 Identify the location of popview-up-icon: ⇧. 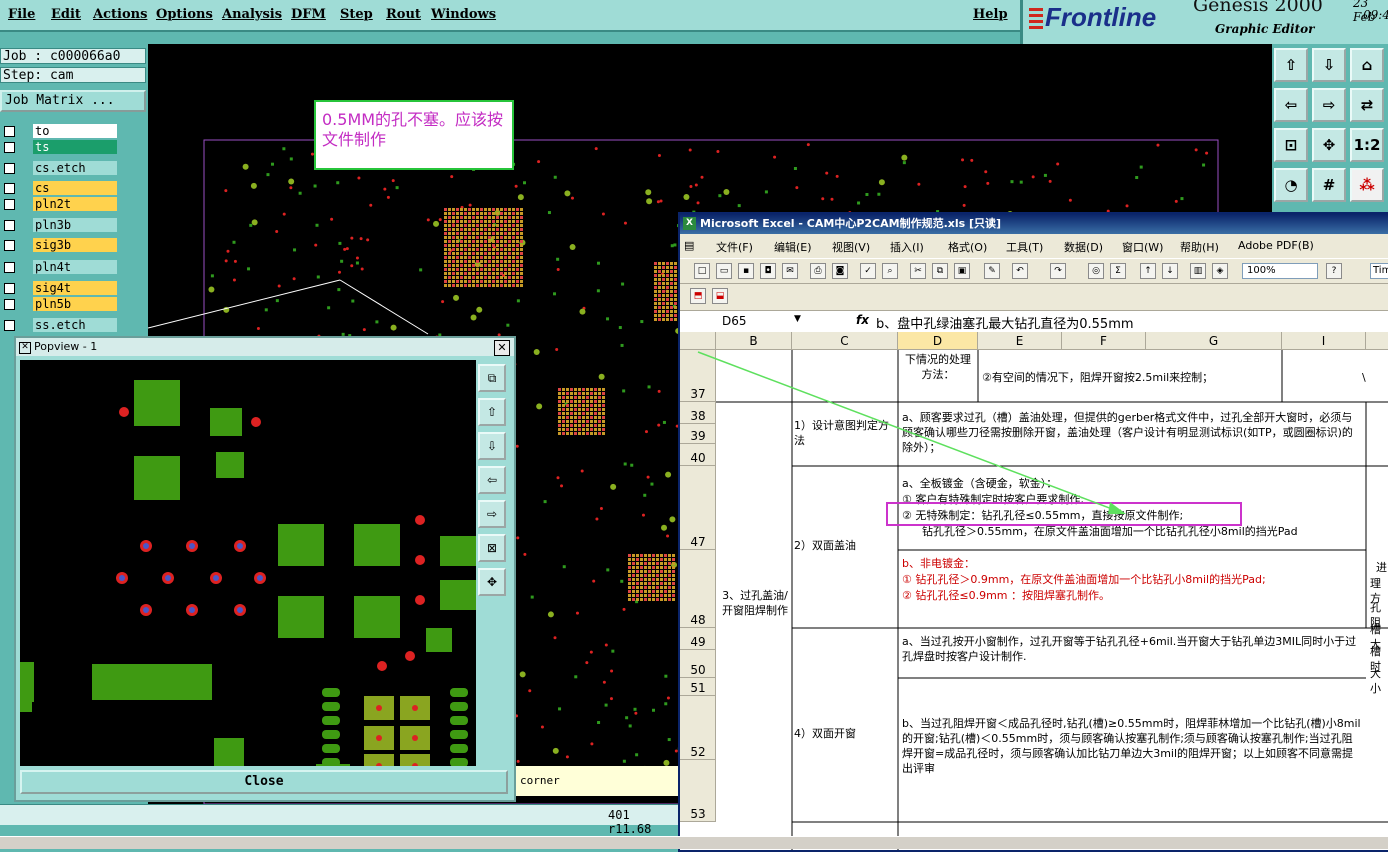
(492, 412).